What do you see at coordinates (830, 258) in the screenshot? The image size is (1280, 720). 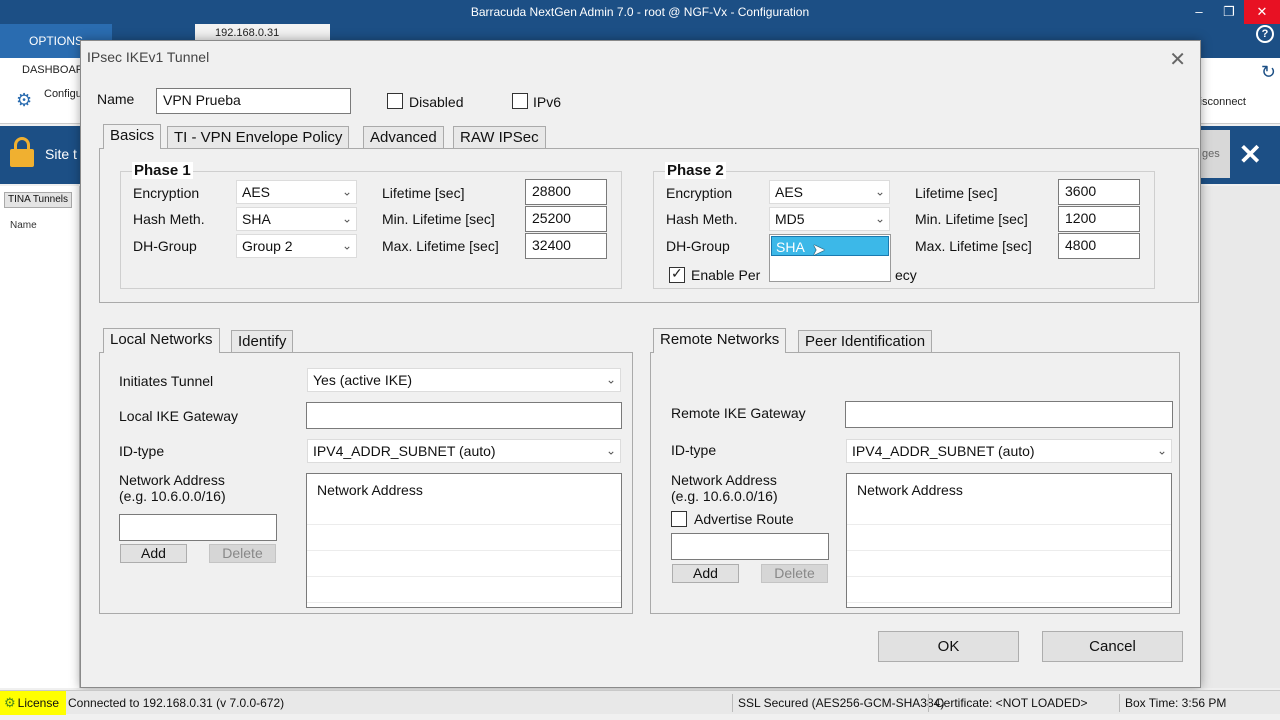 I see `phase2-dh-dropdown: SHA` at bounding box center [830, 258].